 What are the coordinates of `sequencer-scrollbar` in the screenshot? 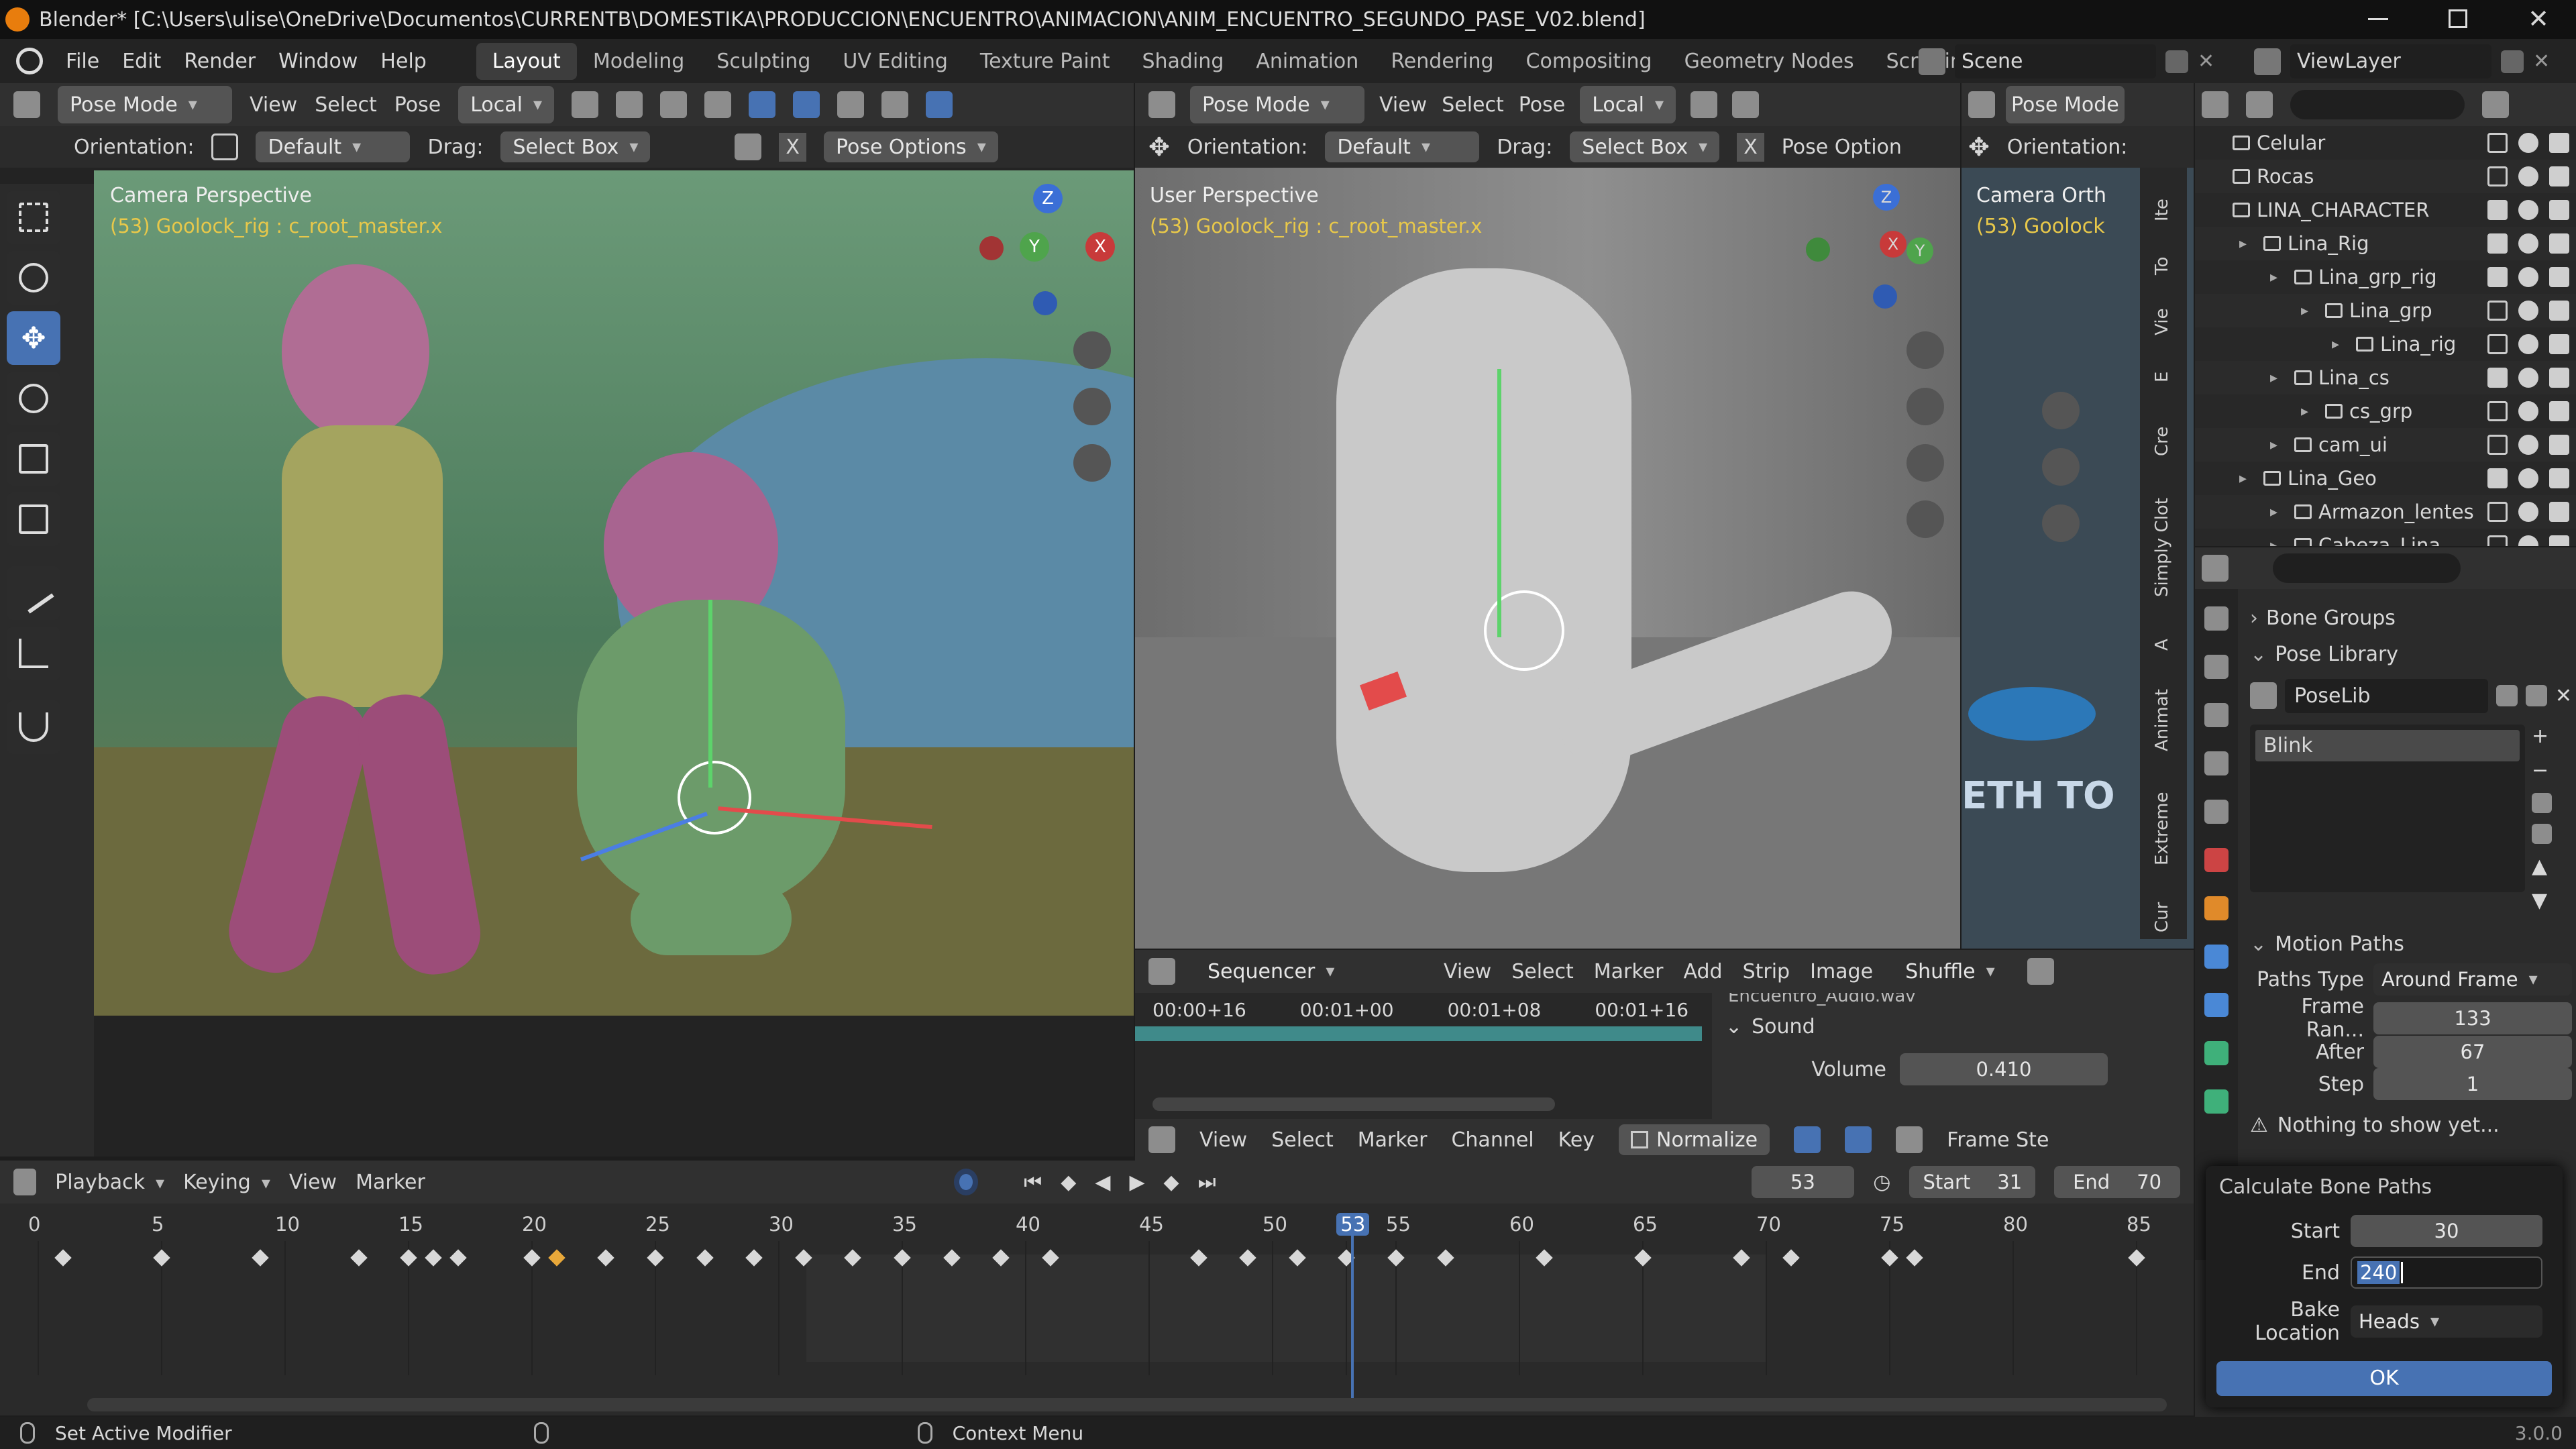 It's located at (1353, 1104).